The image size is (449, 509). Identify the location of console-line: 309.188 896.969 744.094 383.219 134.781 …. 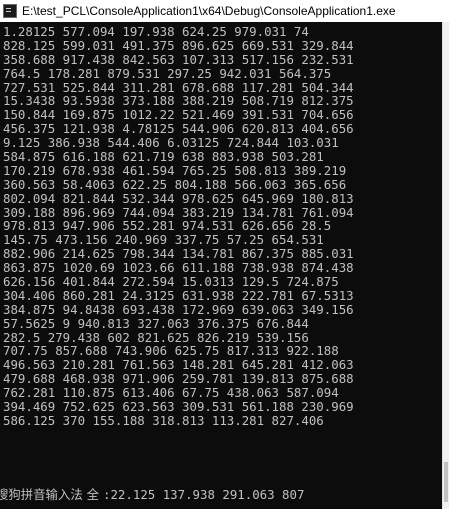
(178, 212).